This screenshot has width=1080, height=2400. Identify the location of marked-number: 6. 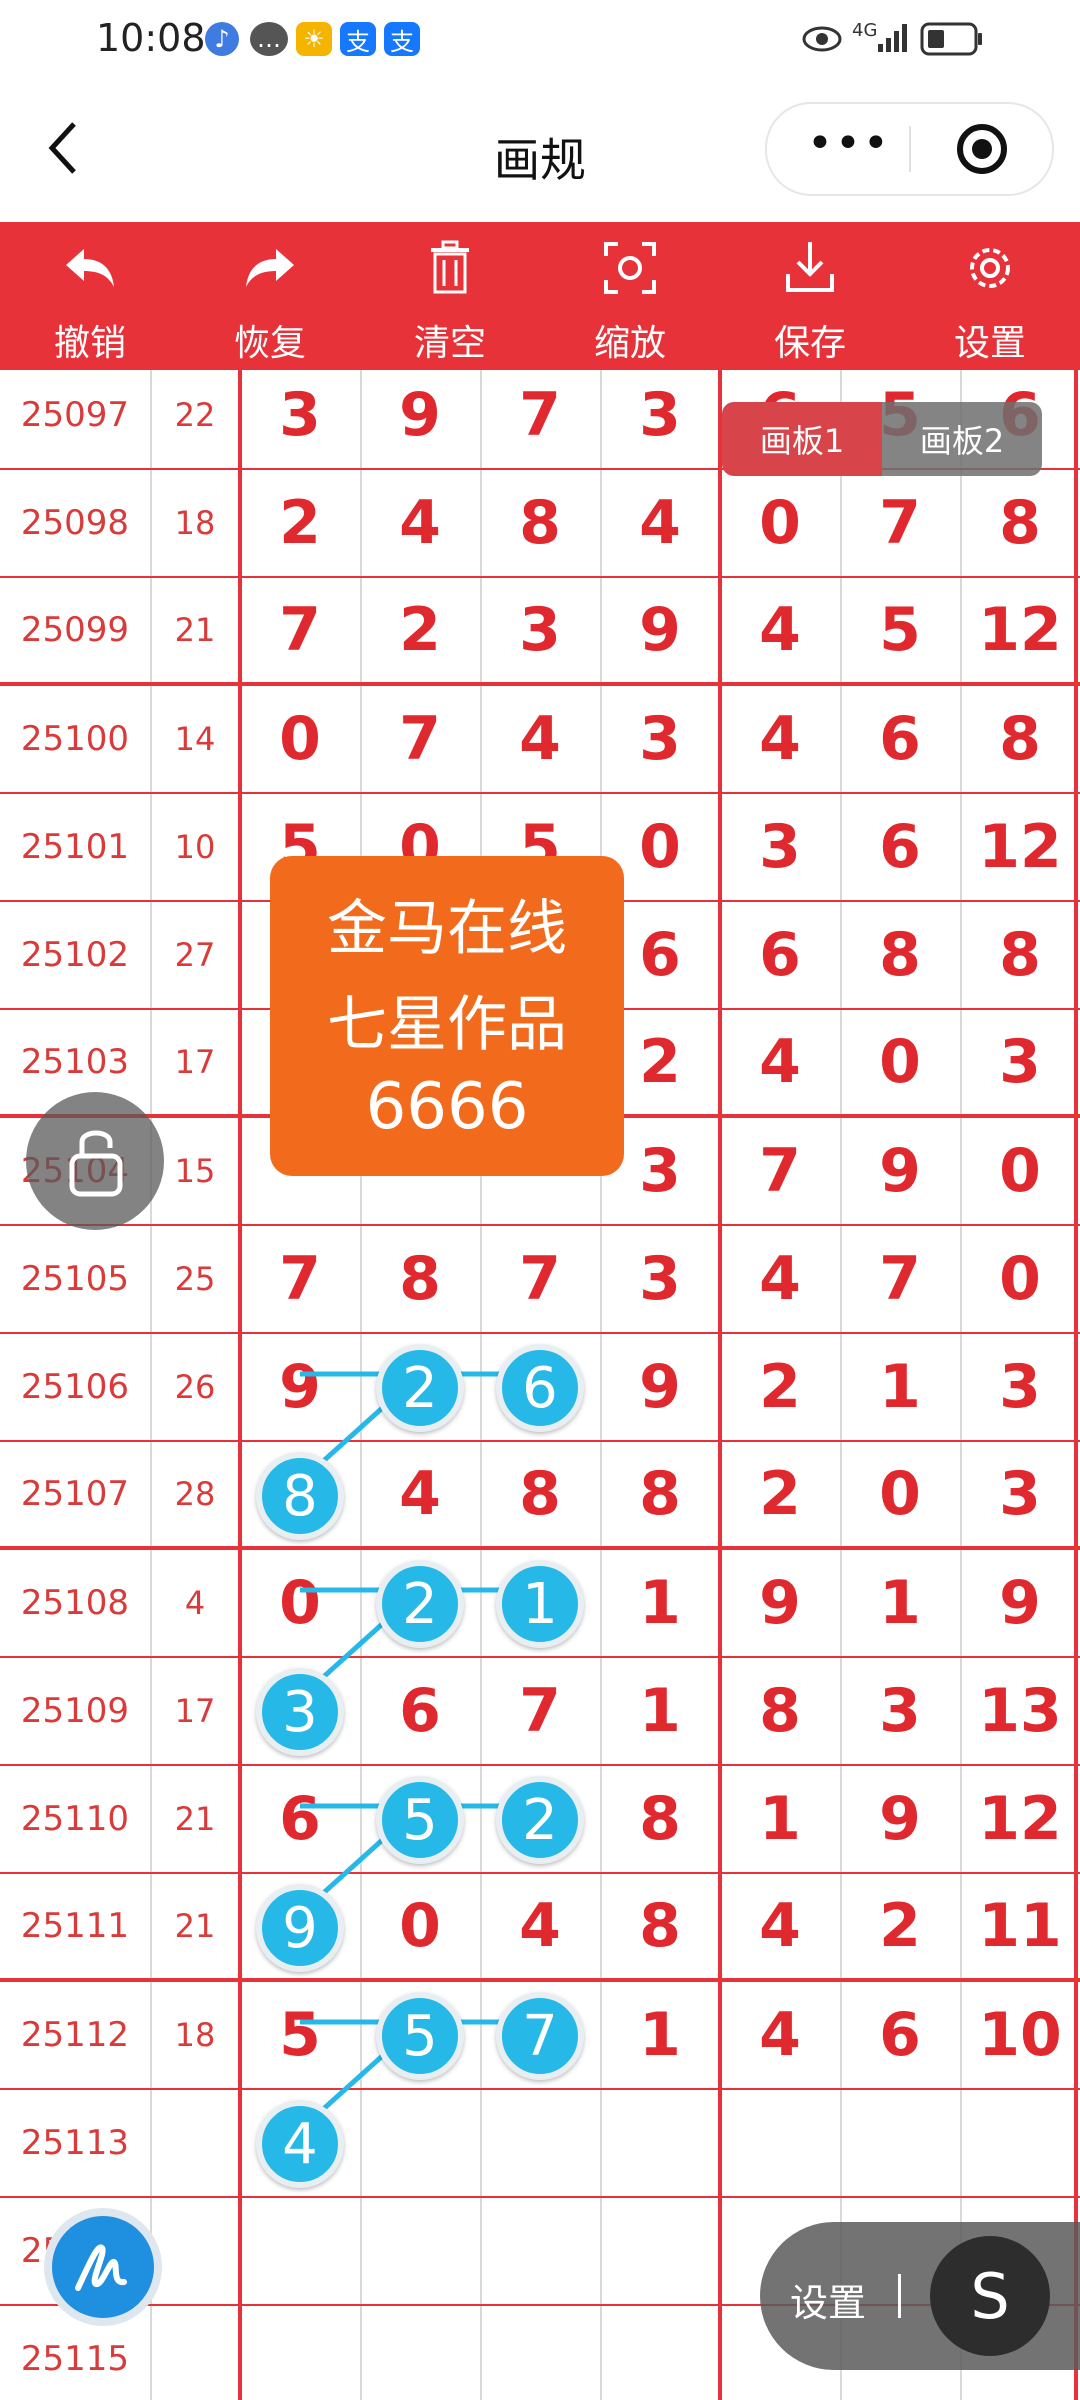
(540, 1388).